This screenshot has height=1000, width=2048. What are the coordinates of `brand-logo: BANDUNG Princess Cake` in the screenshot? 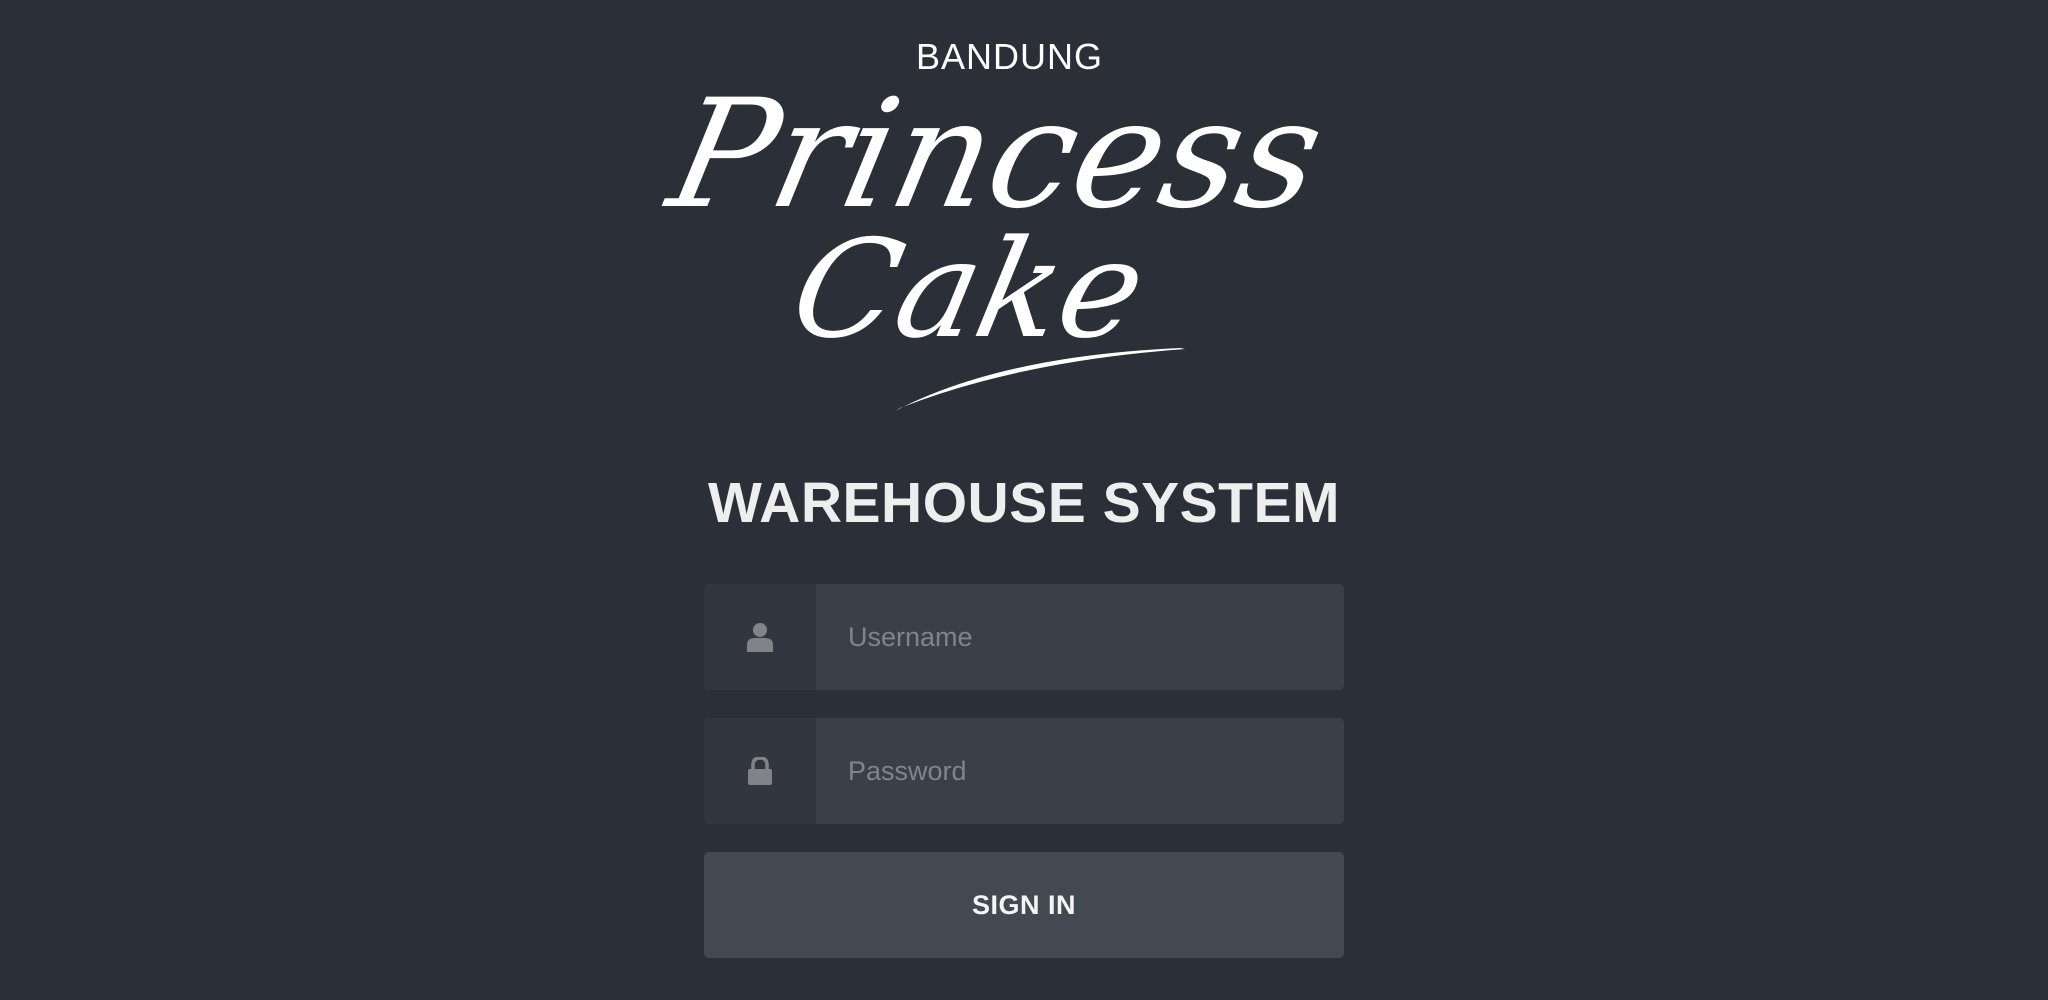 It's located at (995, 226).